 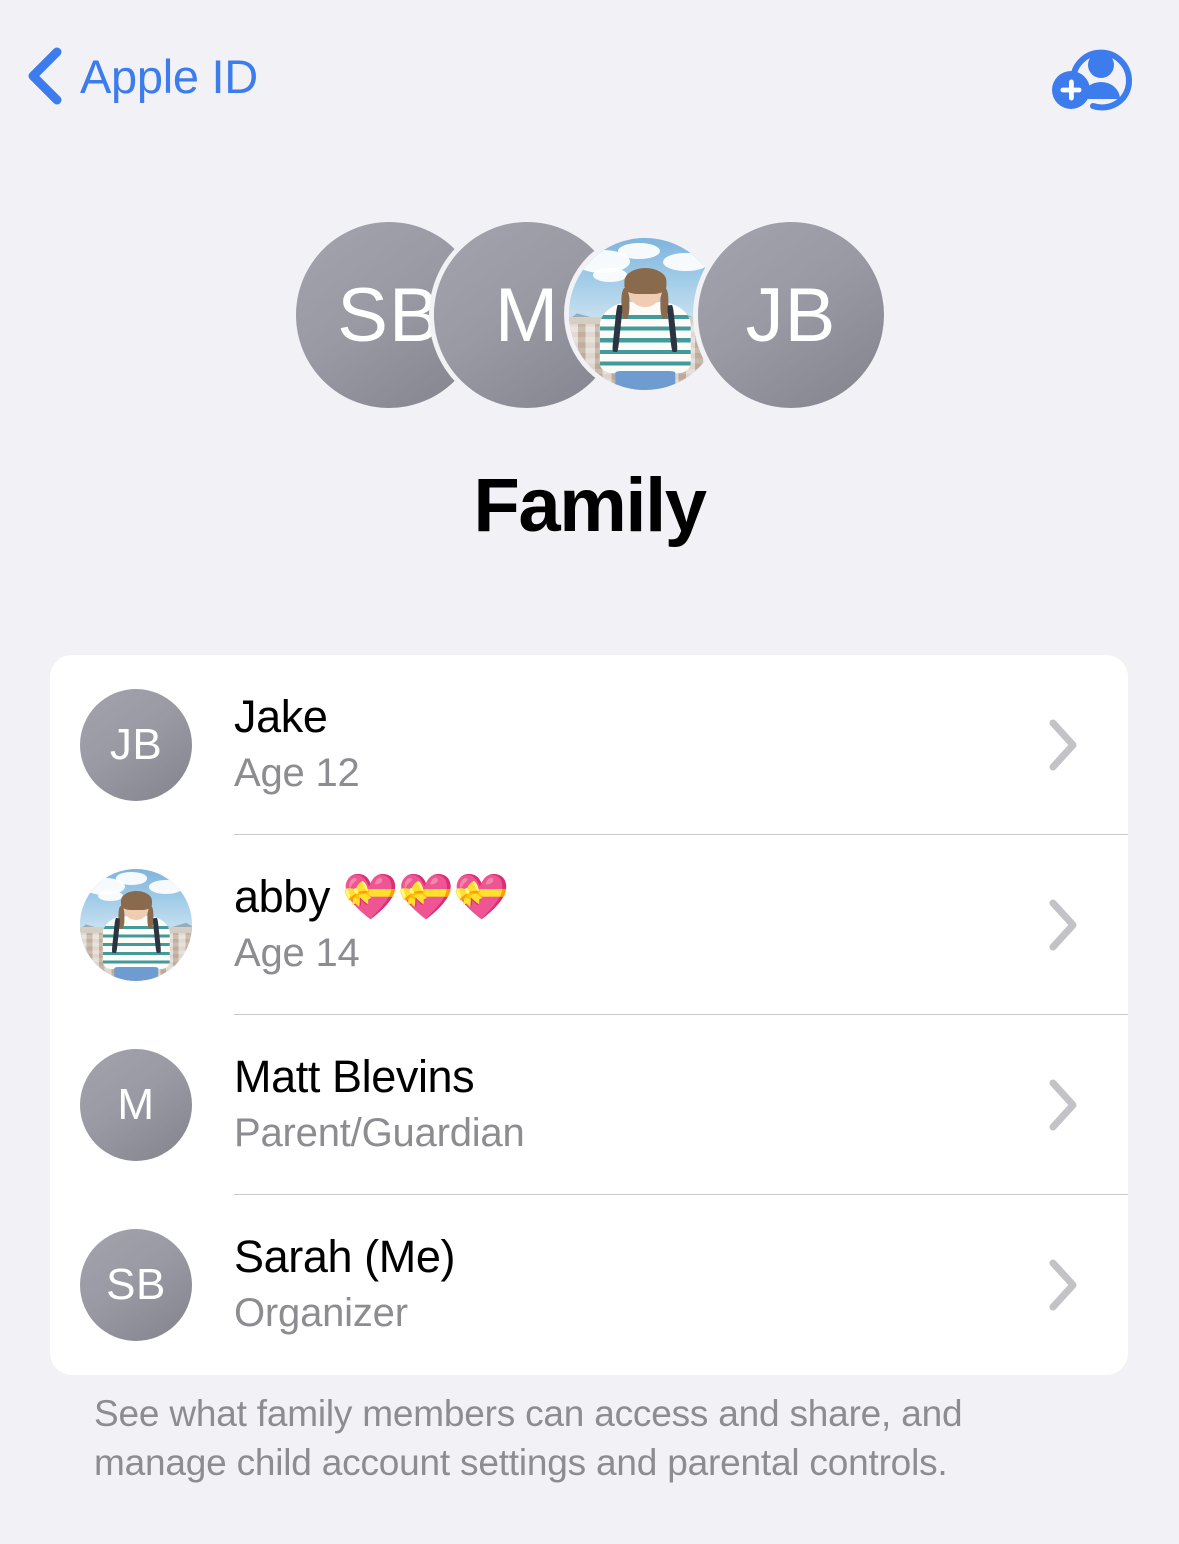 What do you see at coordinates (640, 1105) in the screenshot?
I see `member-text: Matt Blevins Parent/Guardian` at bounding box center [640, 1105].